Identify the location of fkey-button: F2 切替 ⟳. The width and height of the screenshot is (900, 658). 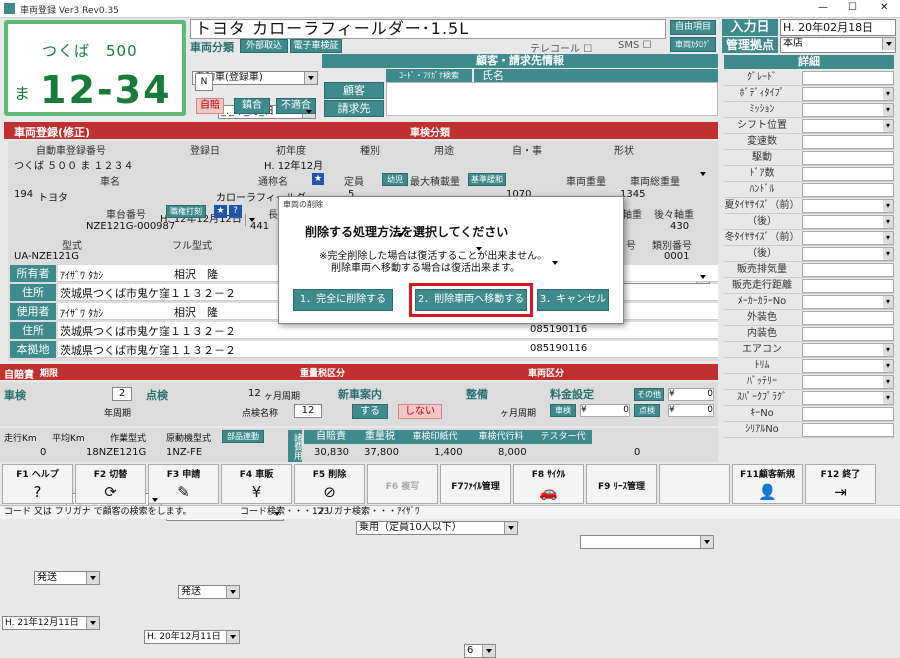
(110, 484).